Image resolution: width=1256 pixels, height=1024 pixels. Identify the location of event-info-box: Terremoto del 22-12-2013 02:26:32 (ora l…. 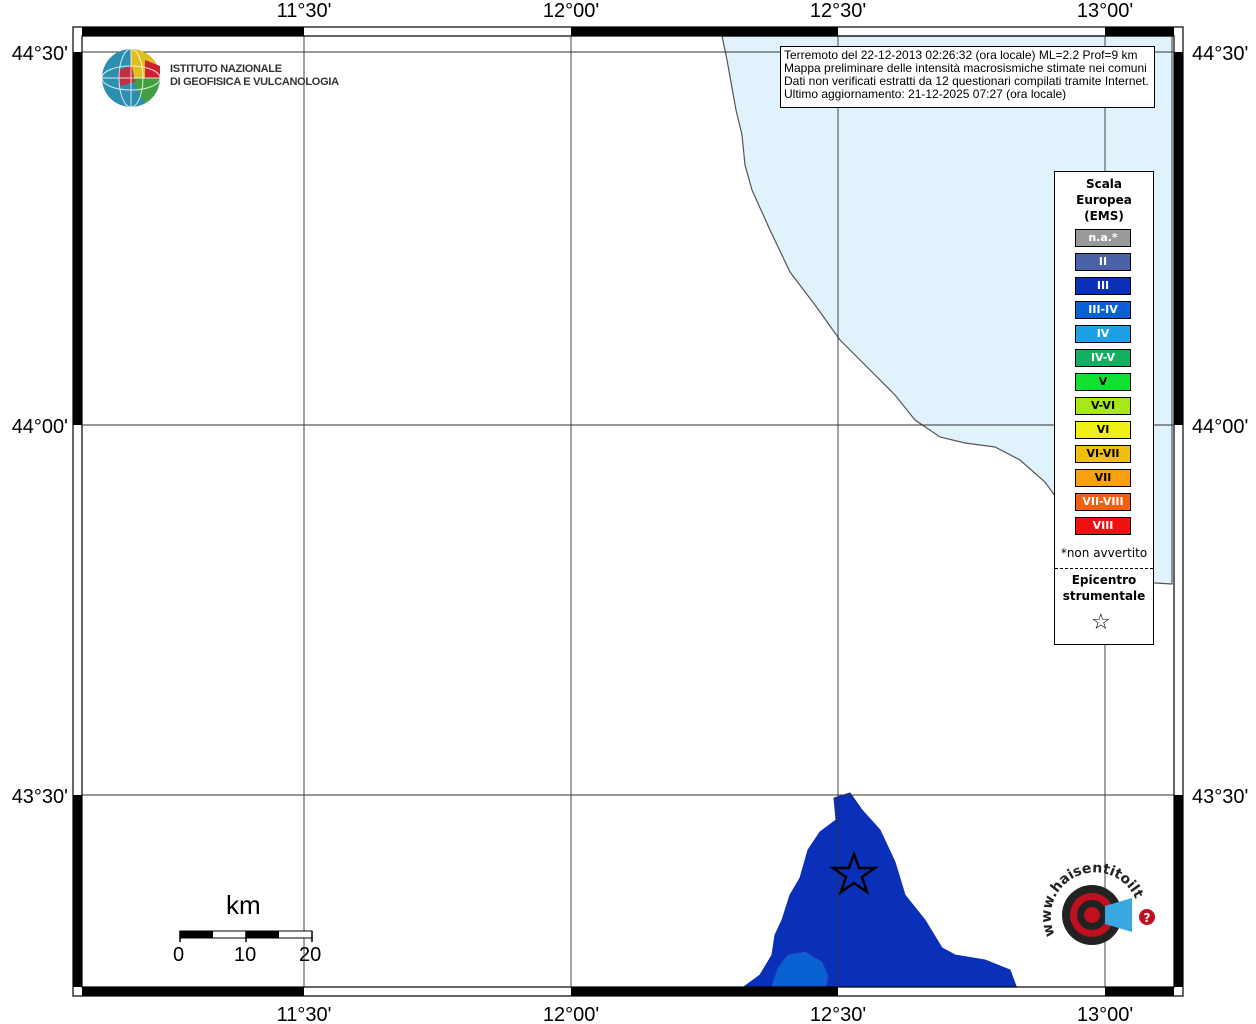
(967, 77).